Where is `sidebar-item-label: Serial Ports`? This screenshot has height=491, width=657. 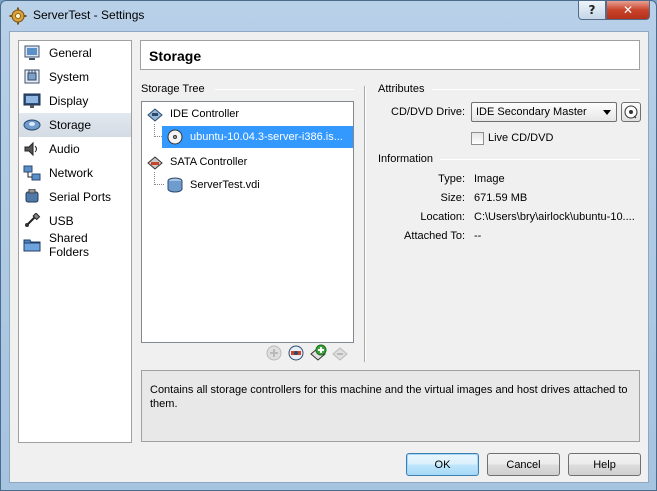 sidebar-item-label: Serial Ports is located at coordinates (80, 197).